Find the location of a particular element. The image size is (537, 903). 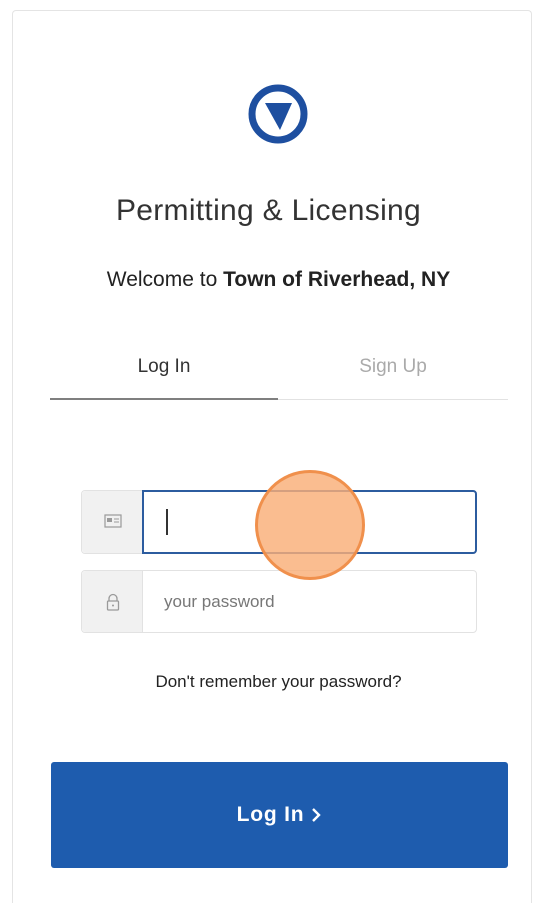

lock-icon is located at coordinates (113, 602).